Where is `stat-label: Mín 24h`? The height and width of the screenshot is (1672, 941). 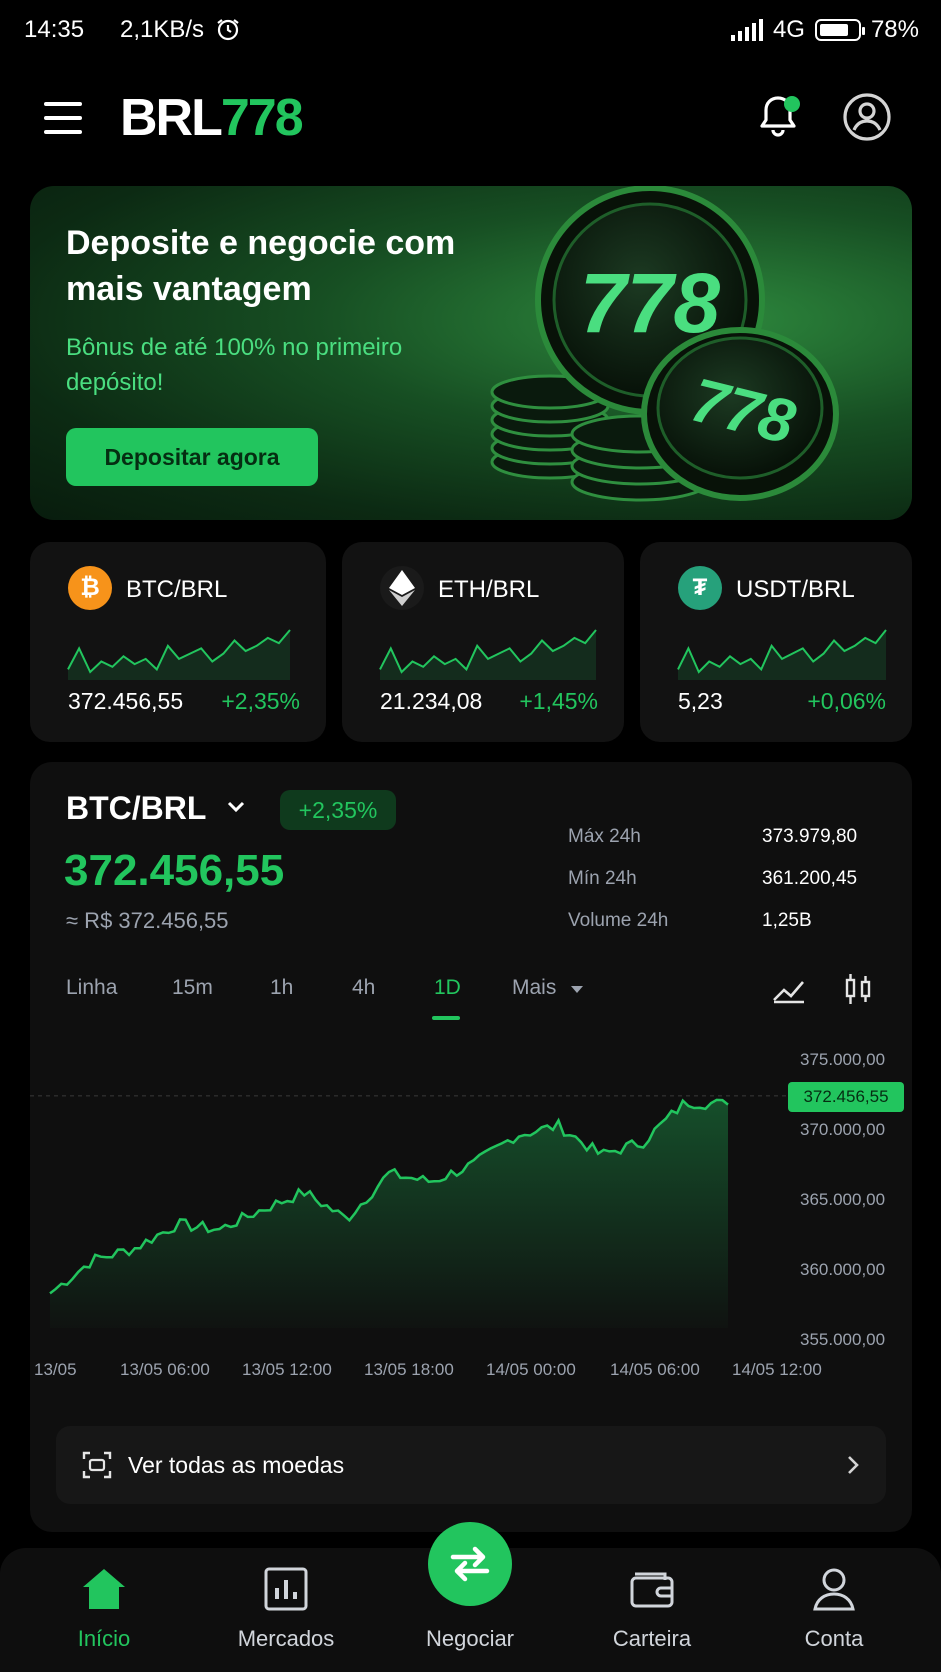 stat-label: Mín 24h is located at coordinates (602, 878).